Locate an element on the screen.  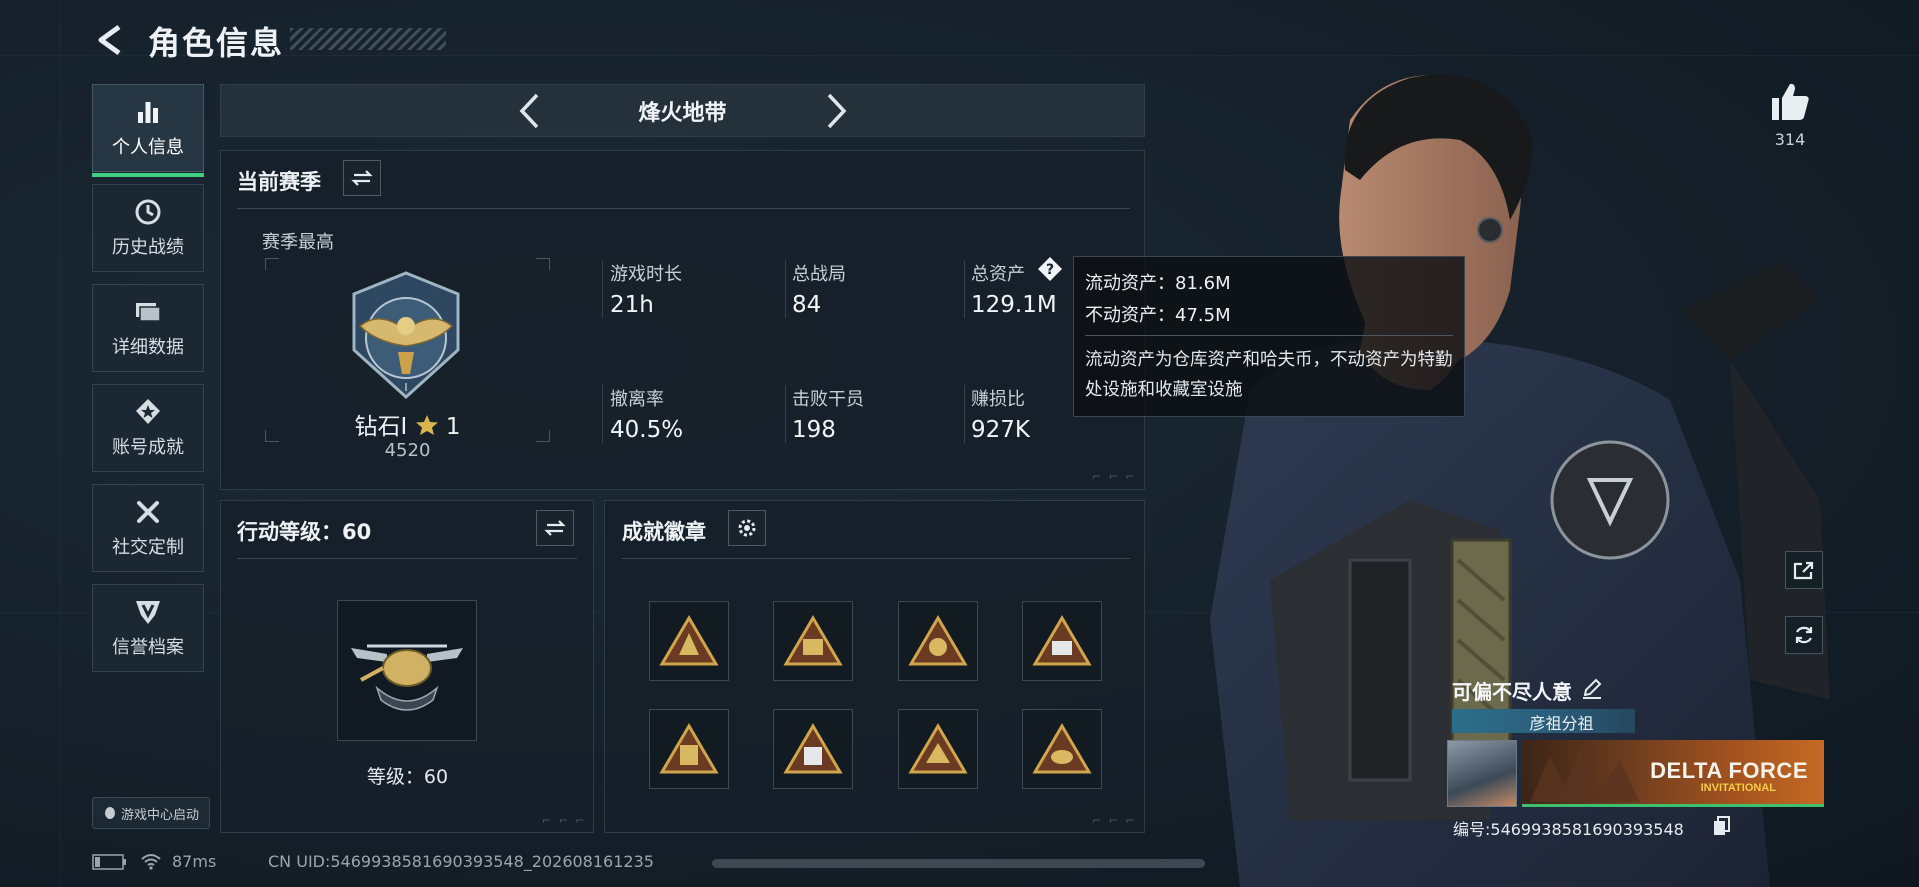
edit-pencil-icon is located at coordinates (1592, 688).